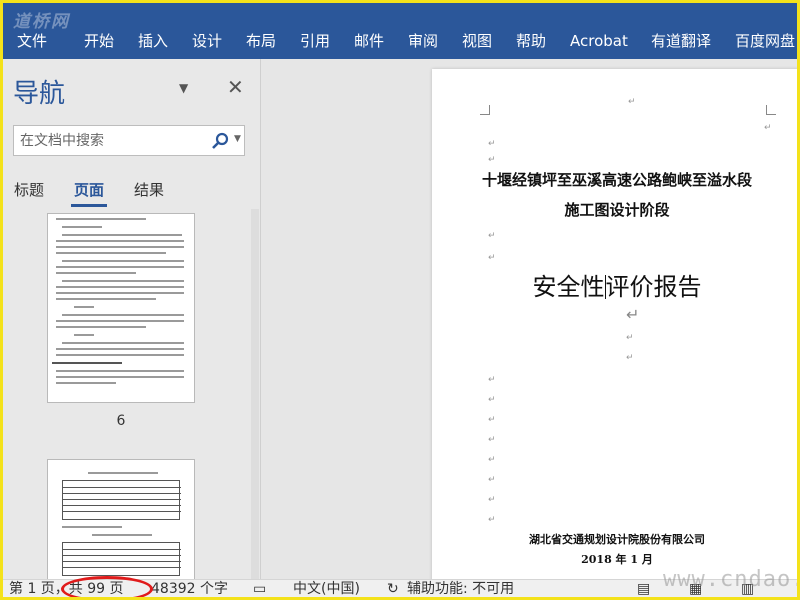 The image size is (800, 600). I want to click on tab-pages: 页面, so click(89, 189).